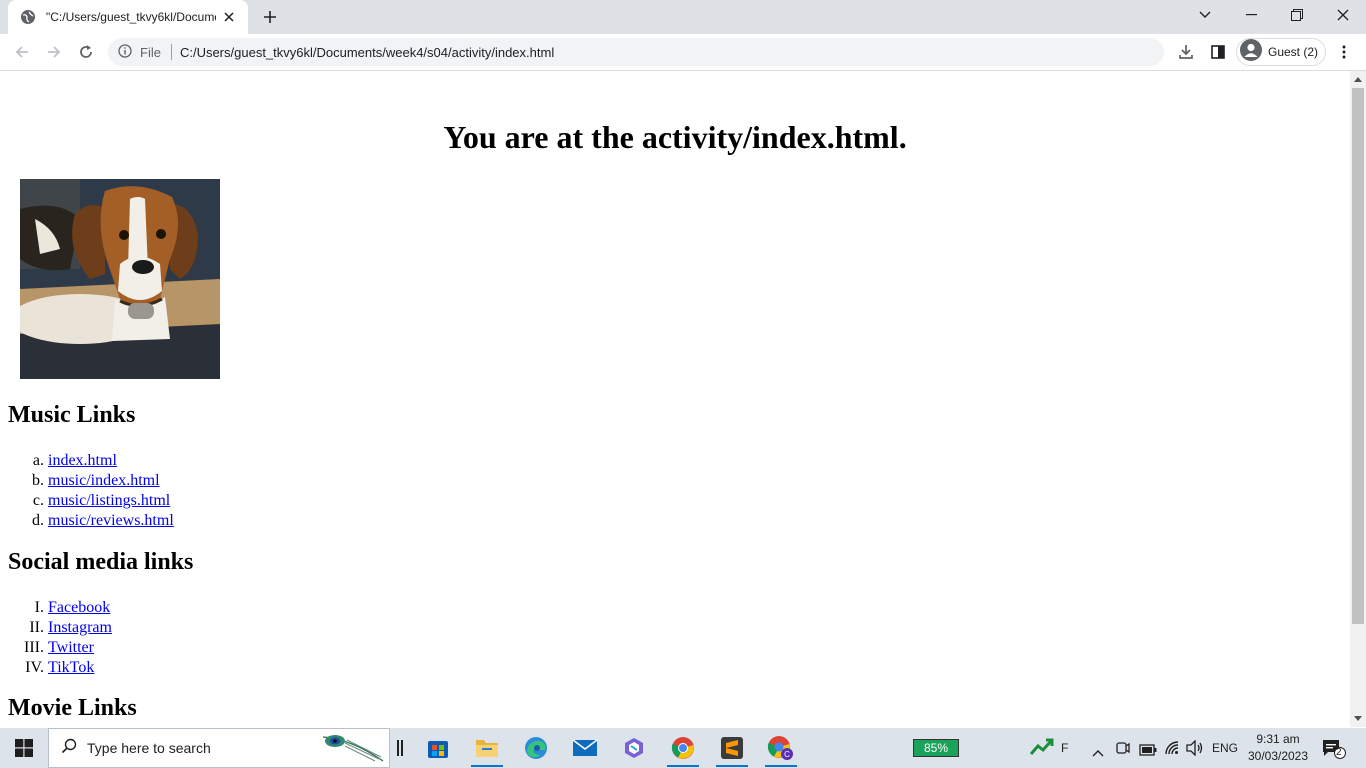  I want to click on guest-avatar-icon, so click(1251, 52).